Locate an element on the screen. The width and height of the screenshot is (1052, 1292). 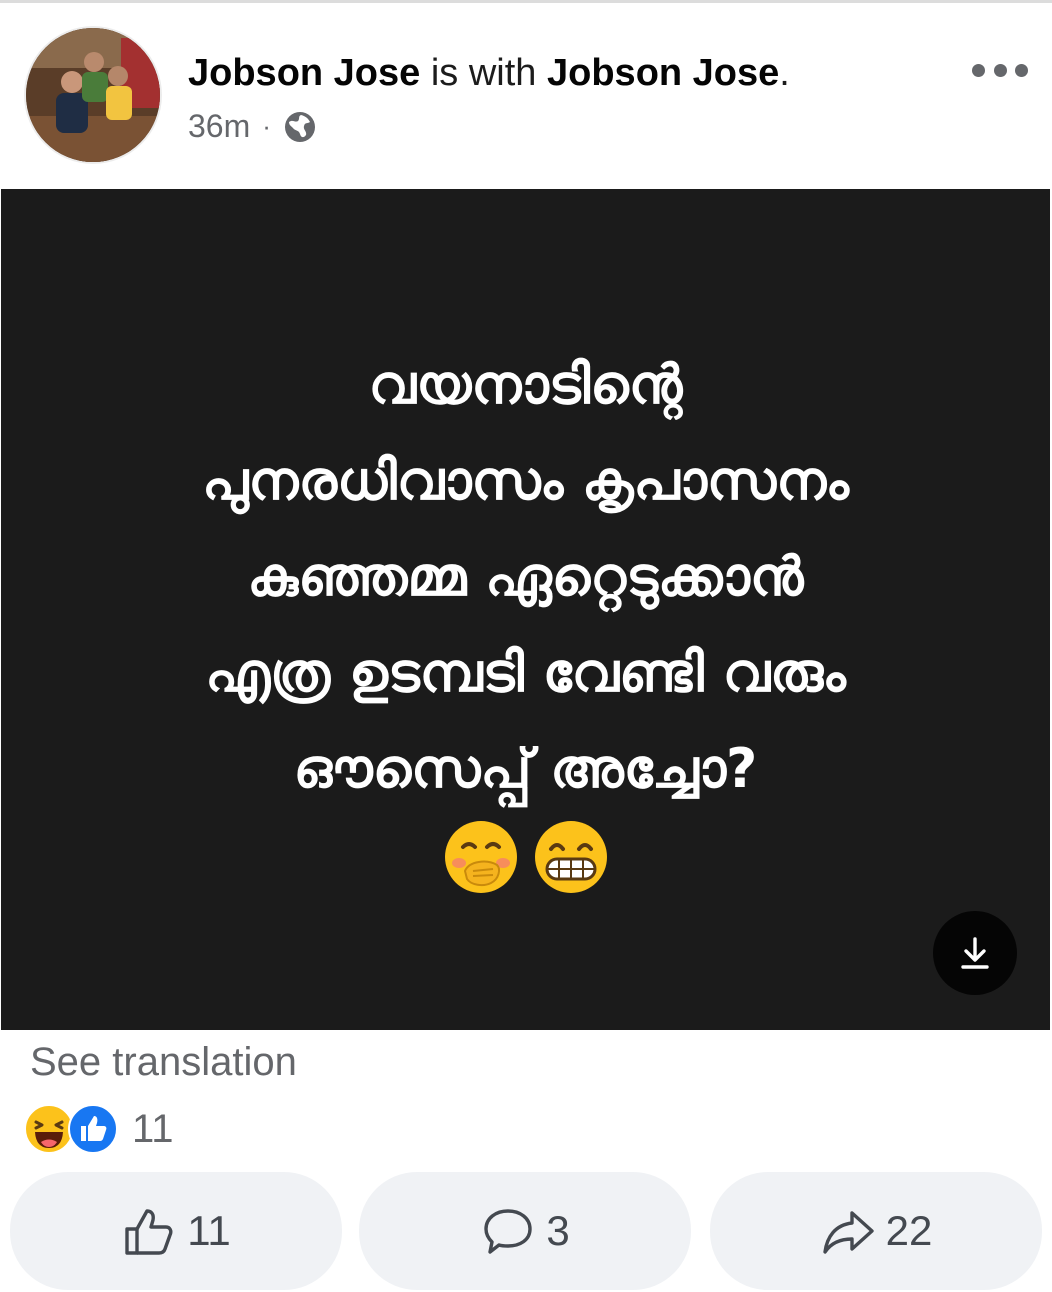
like-reaction-icon is located at coordinates (93, 1129).